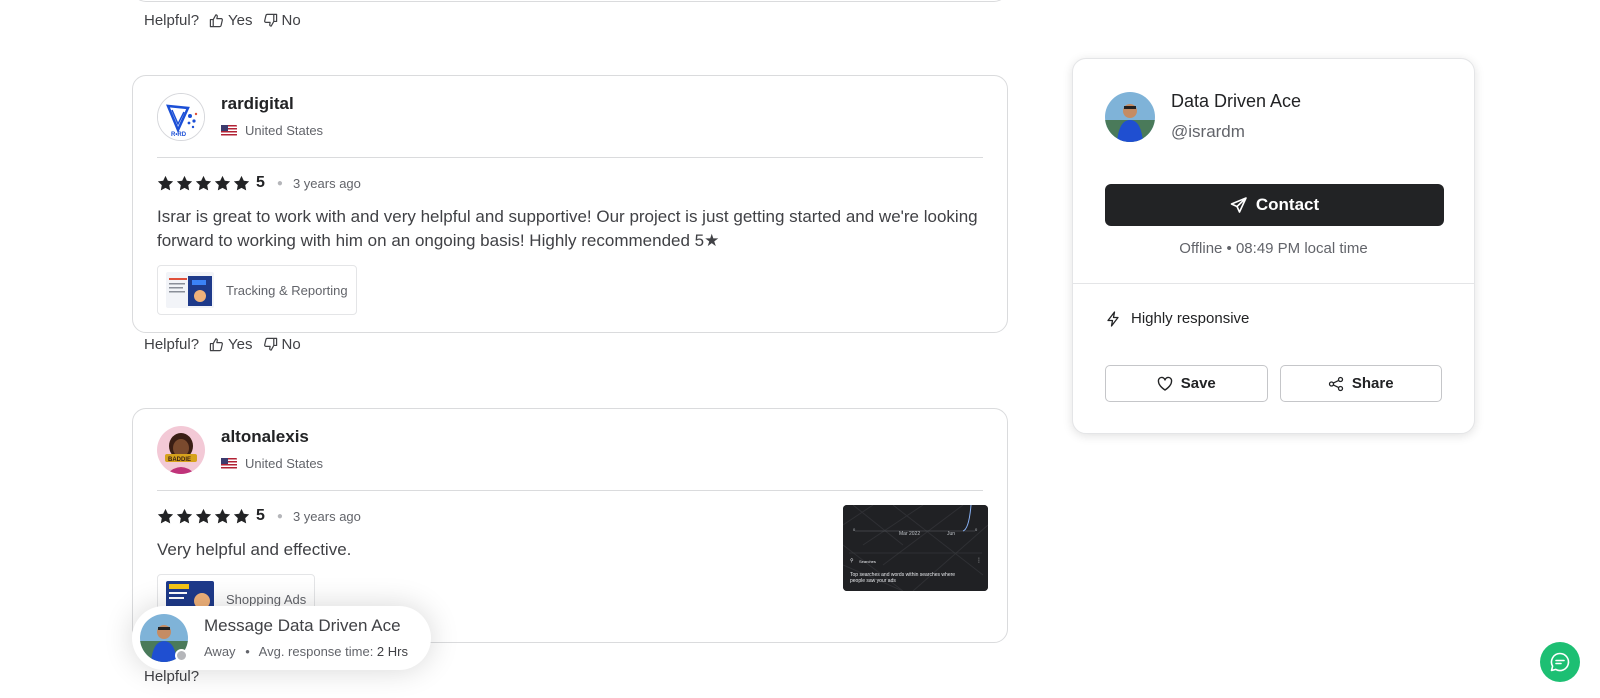 This screenshot has width=1600, height=698. I want to click on message-subtitle: Away • Avg. response time: 2 Hrs, so click(306, 651).